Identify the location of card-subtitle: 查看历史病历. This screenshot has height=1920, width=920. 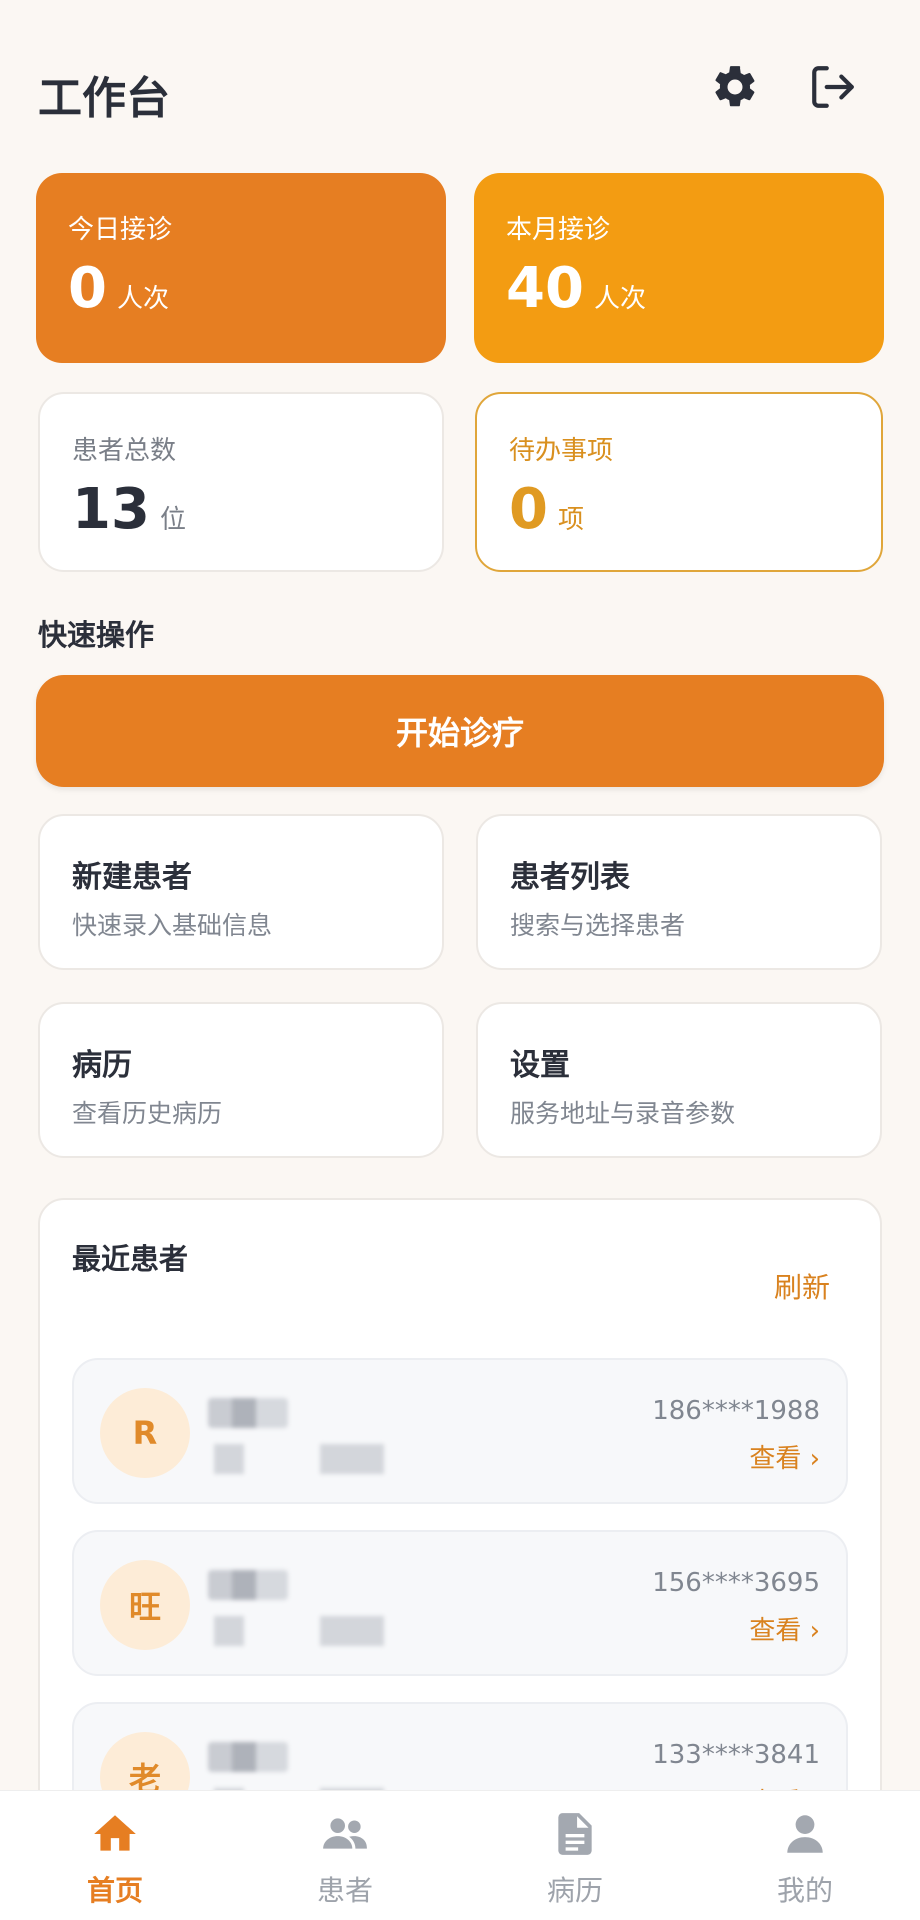
(147, 1113).